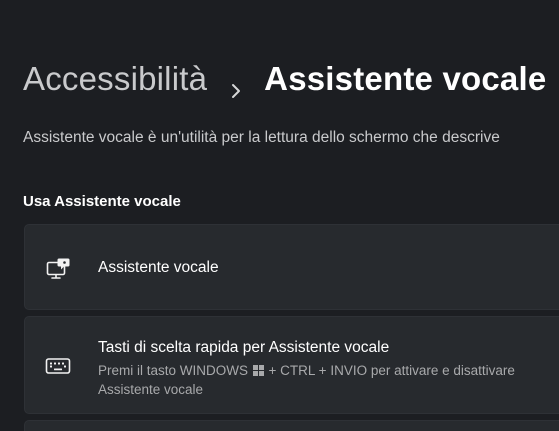 The width and height of the screenshot is (559, 431). I want to click on windows-logo-icon, so click(258, 369).